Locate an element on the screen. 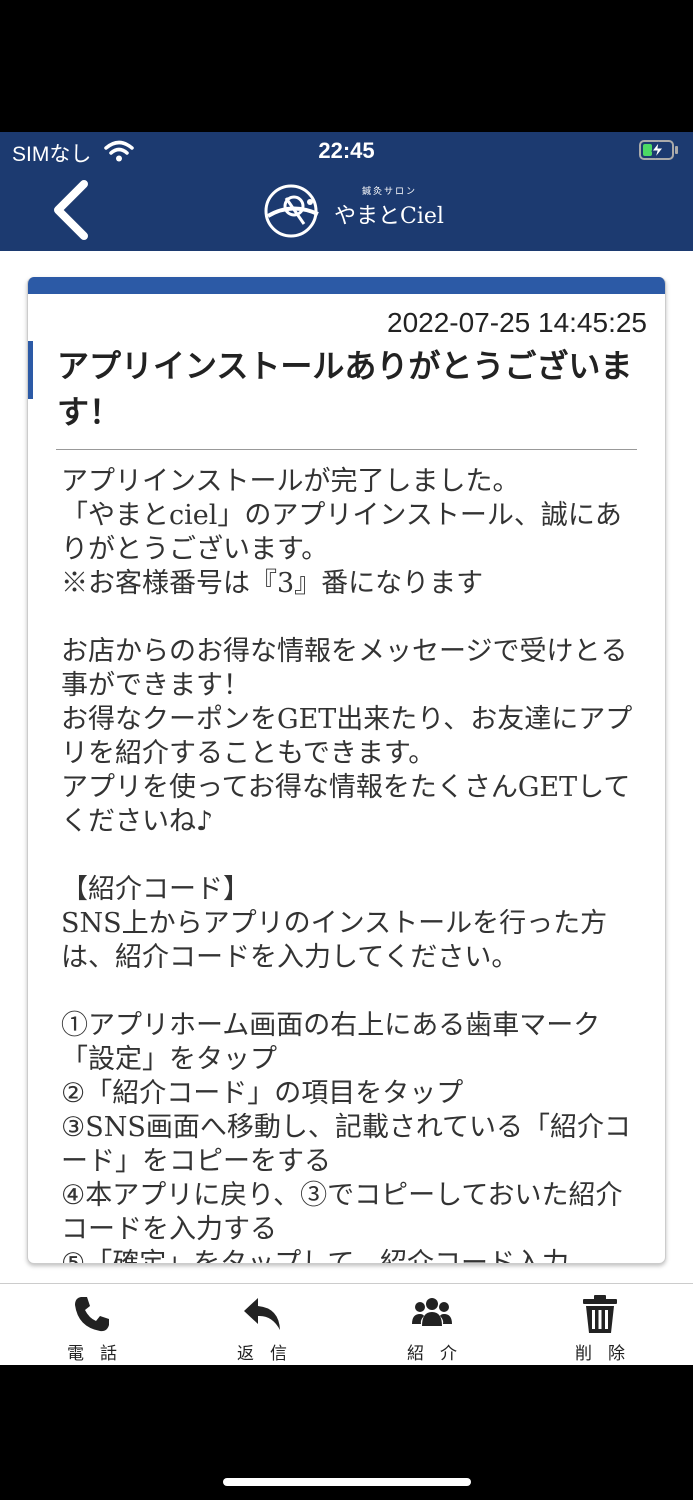 The height and width of the screenshot is (1500, 693). home-indicator is located at coordinates (347, 1482).